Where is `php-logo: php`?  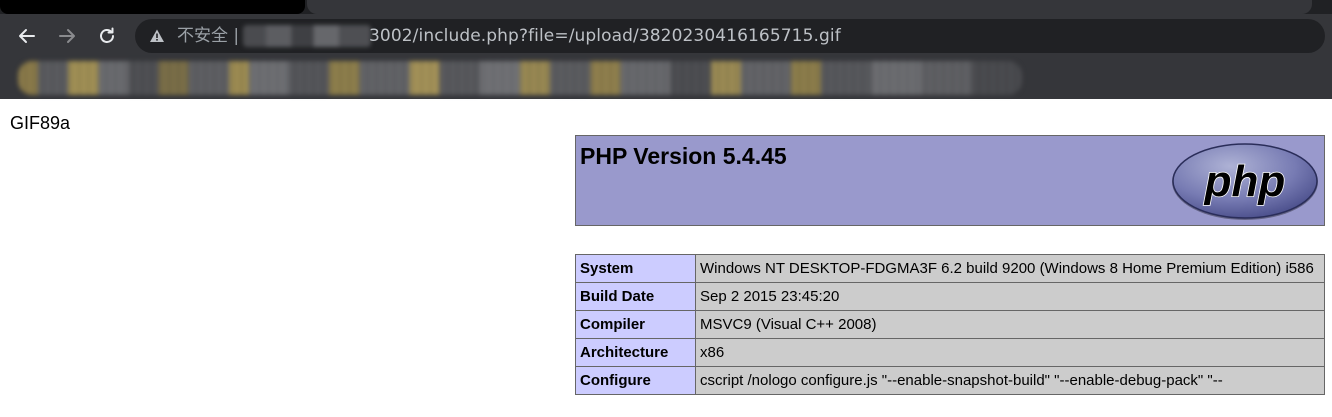
php-logo: php is located at coordinates (1245, 182).